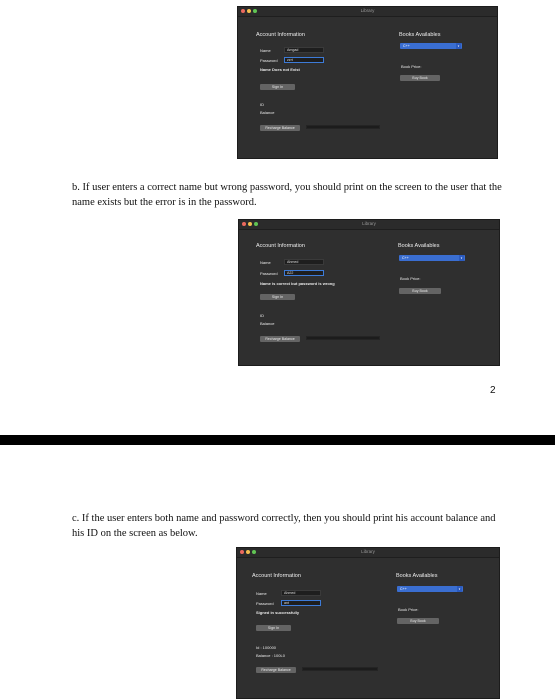  Describe the element at coordinates (301, 603) in the screenshot. I see `password-field: ant` at that location.